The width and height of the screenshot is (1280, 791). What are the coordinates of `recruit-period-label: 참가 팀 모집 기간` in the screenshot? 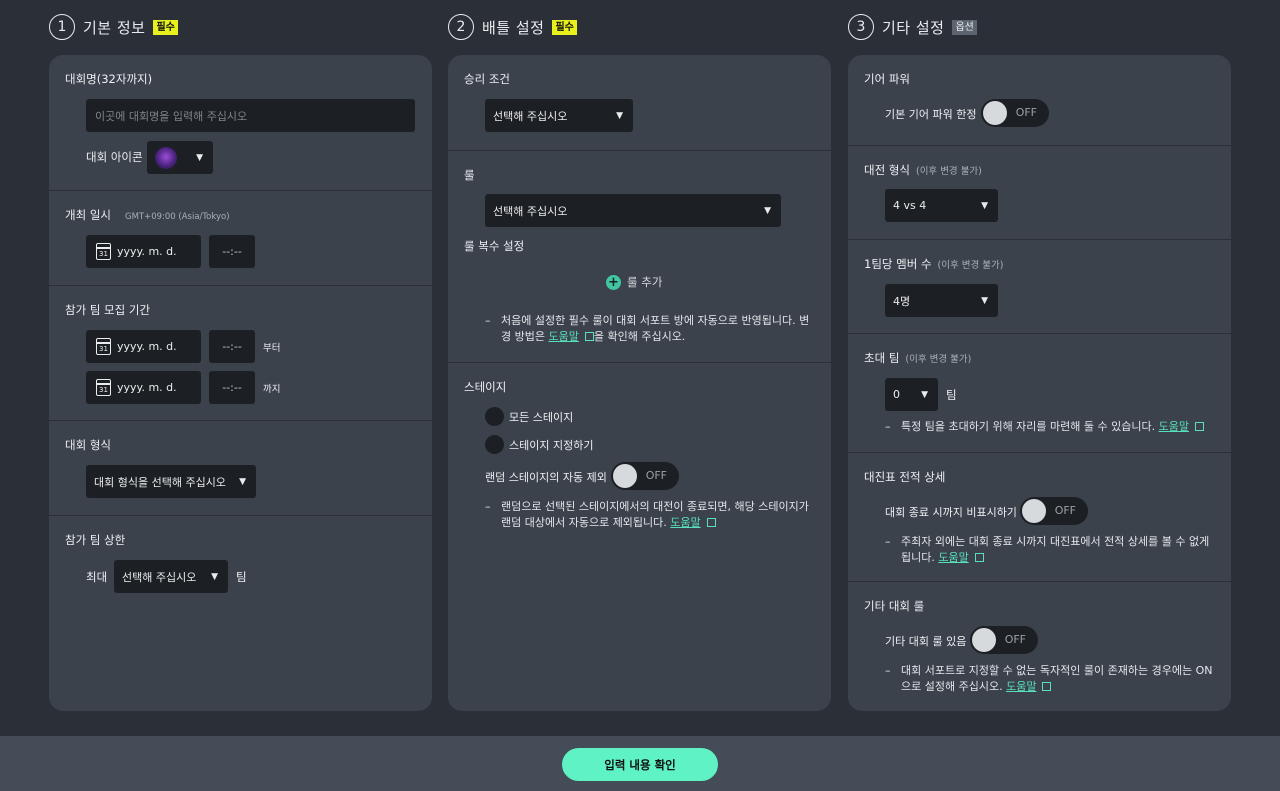 It's located at (108, 310).